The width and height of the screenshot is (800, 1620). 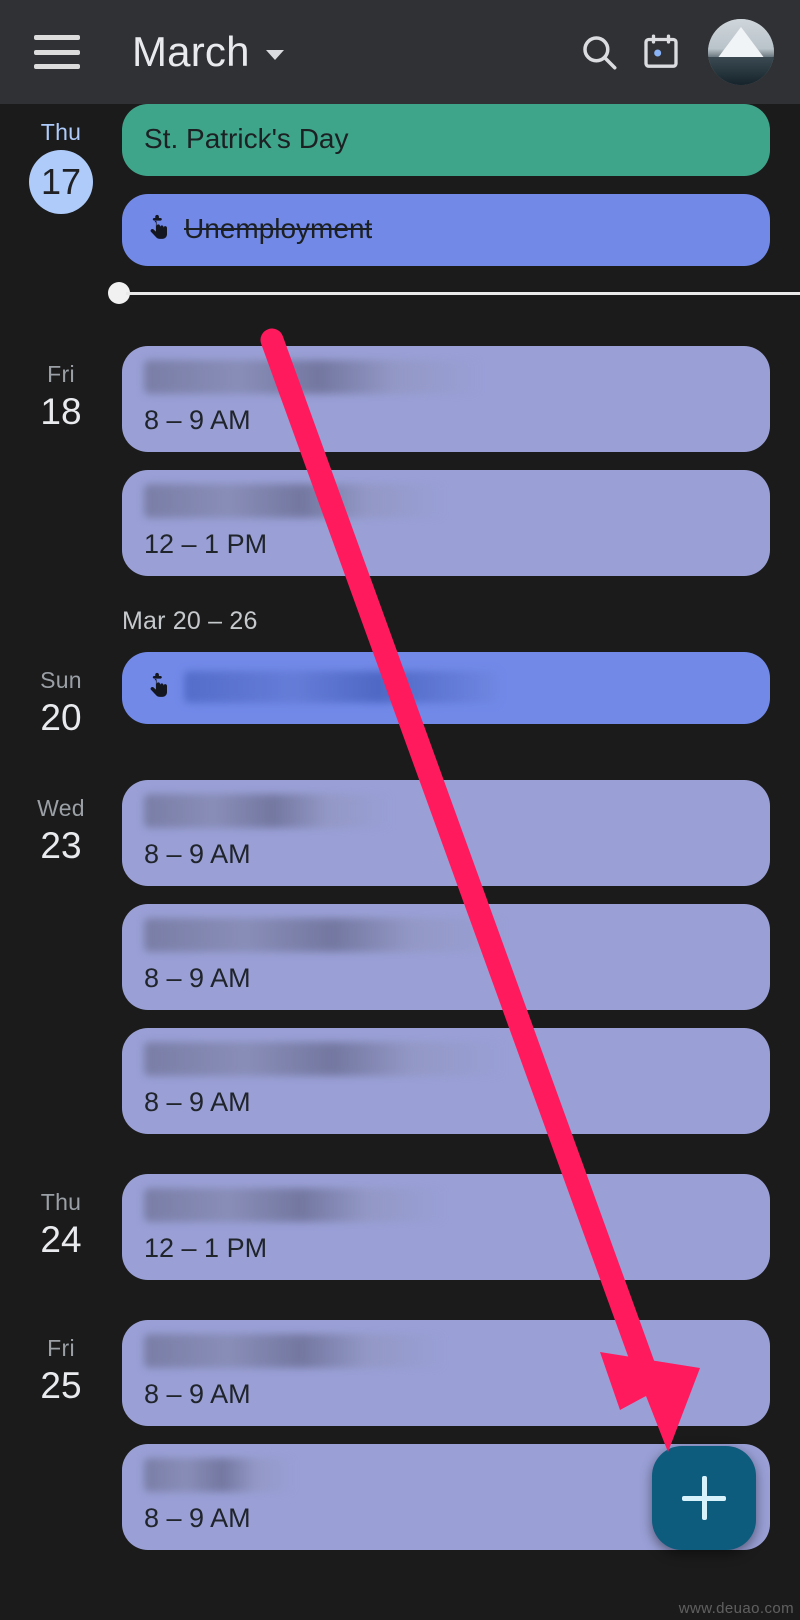 I want to click on day-group-thu-17: Thu 17 St. Patrick's Day Unemployment, so click(x=400, y=185).